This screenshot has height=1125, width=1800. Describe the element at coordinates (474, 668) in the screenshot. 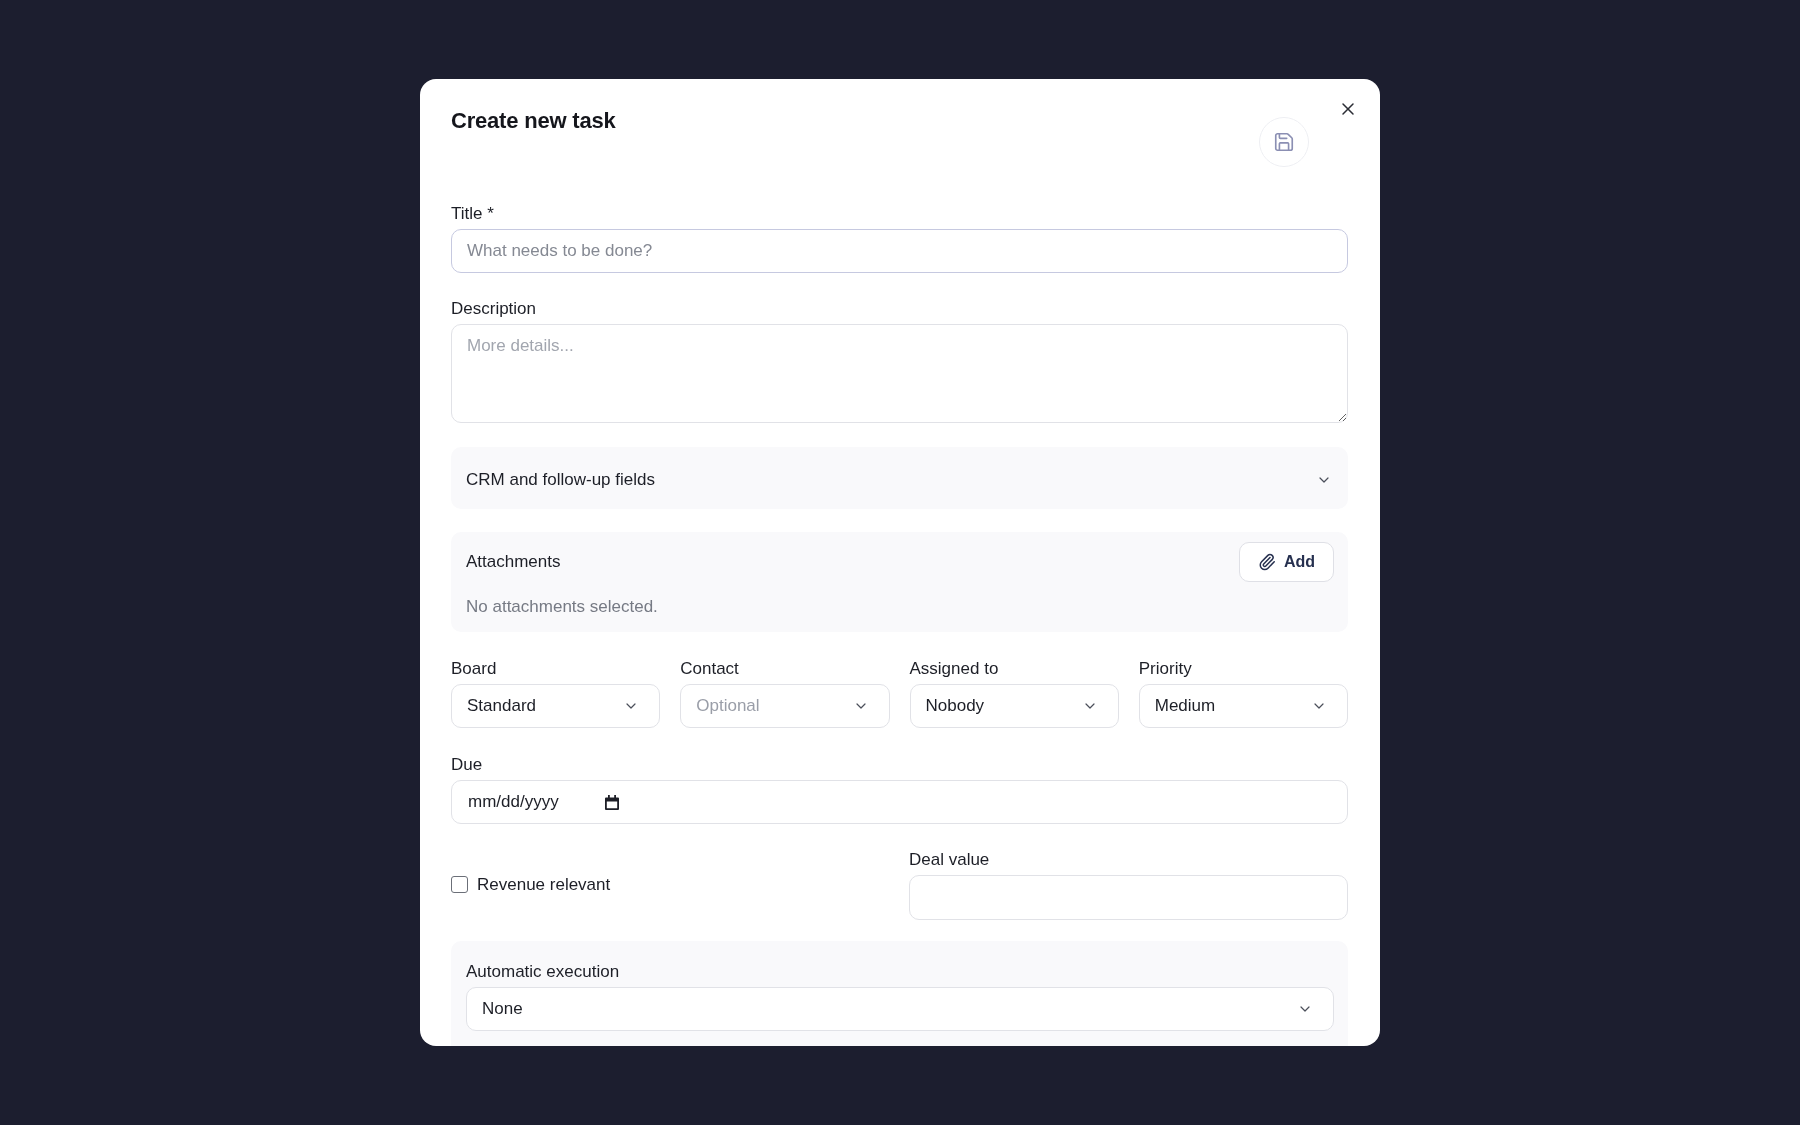

I see `field-label: Board` at that location.